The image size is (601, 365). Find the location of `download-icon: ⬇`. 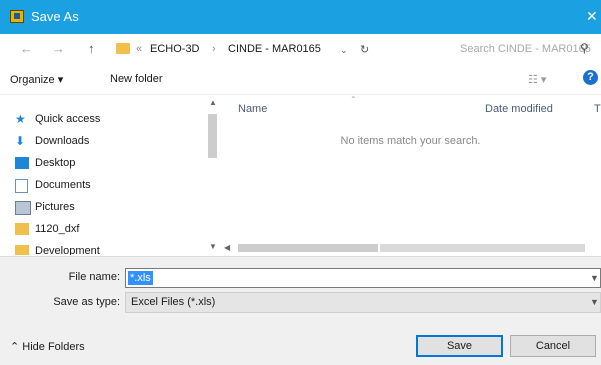

download-icon: ⬇ is located at coordinates (20, 141).